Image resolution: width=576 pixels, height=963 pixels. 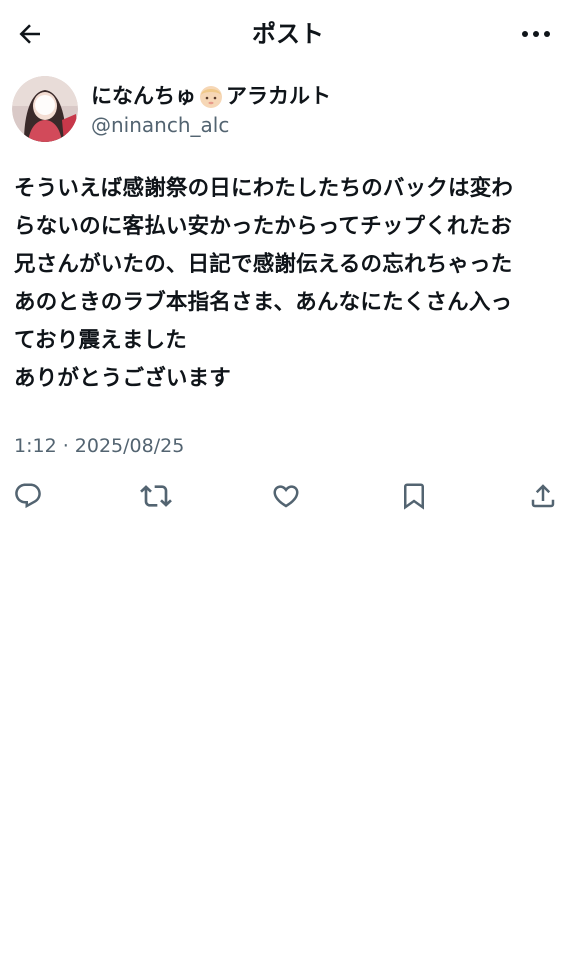 I want to click on share-button, so click(x=543, y=496).